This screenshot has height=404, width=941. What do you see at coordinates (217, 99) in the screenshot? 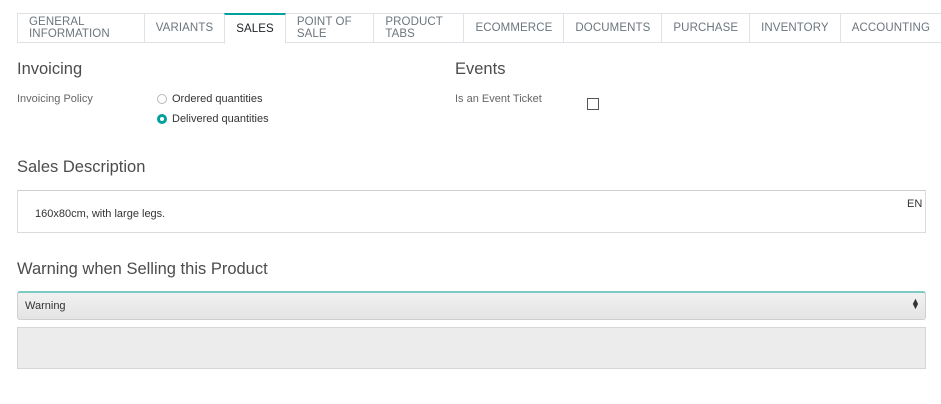
I see `radio-ordered-quantities-label: Ordered quantities` at bounding box center [217, 99].